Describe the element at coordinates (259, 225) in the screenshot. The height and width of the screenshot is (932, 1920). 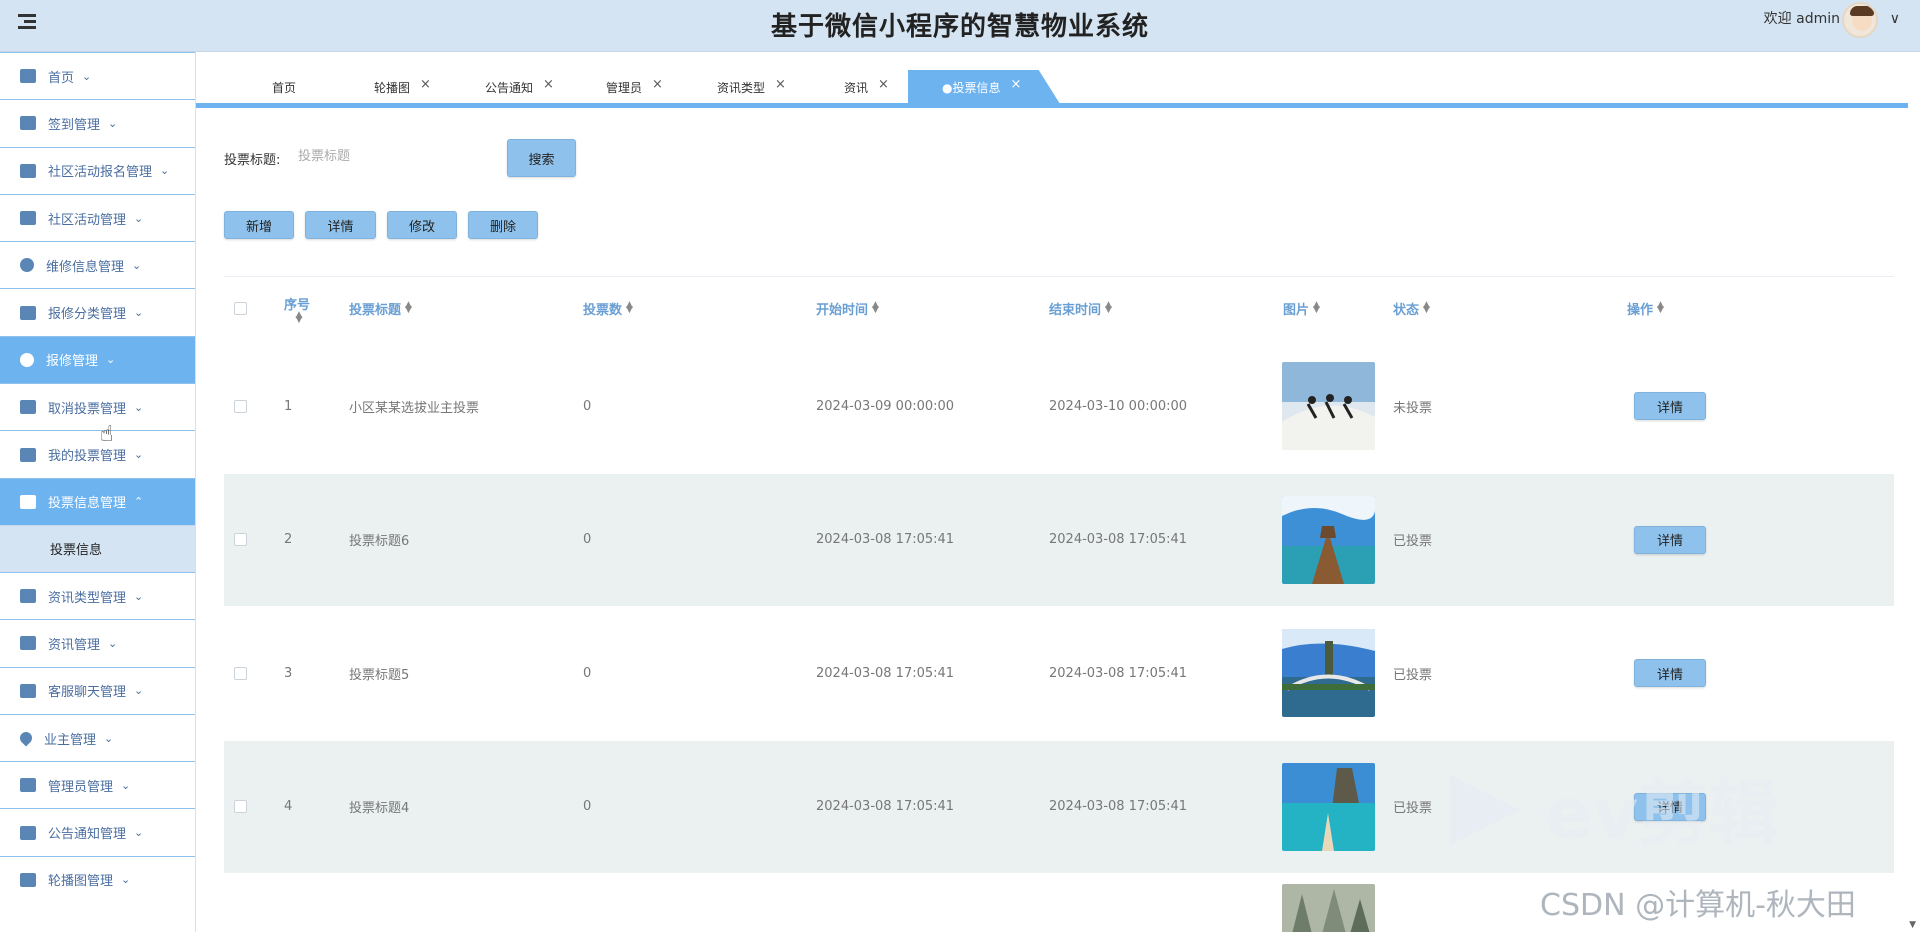
I see `add-button: 新增` at that location.